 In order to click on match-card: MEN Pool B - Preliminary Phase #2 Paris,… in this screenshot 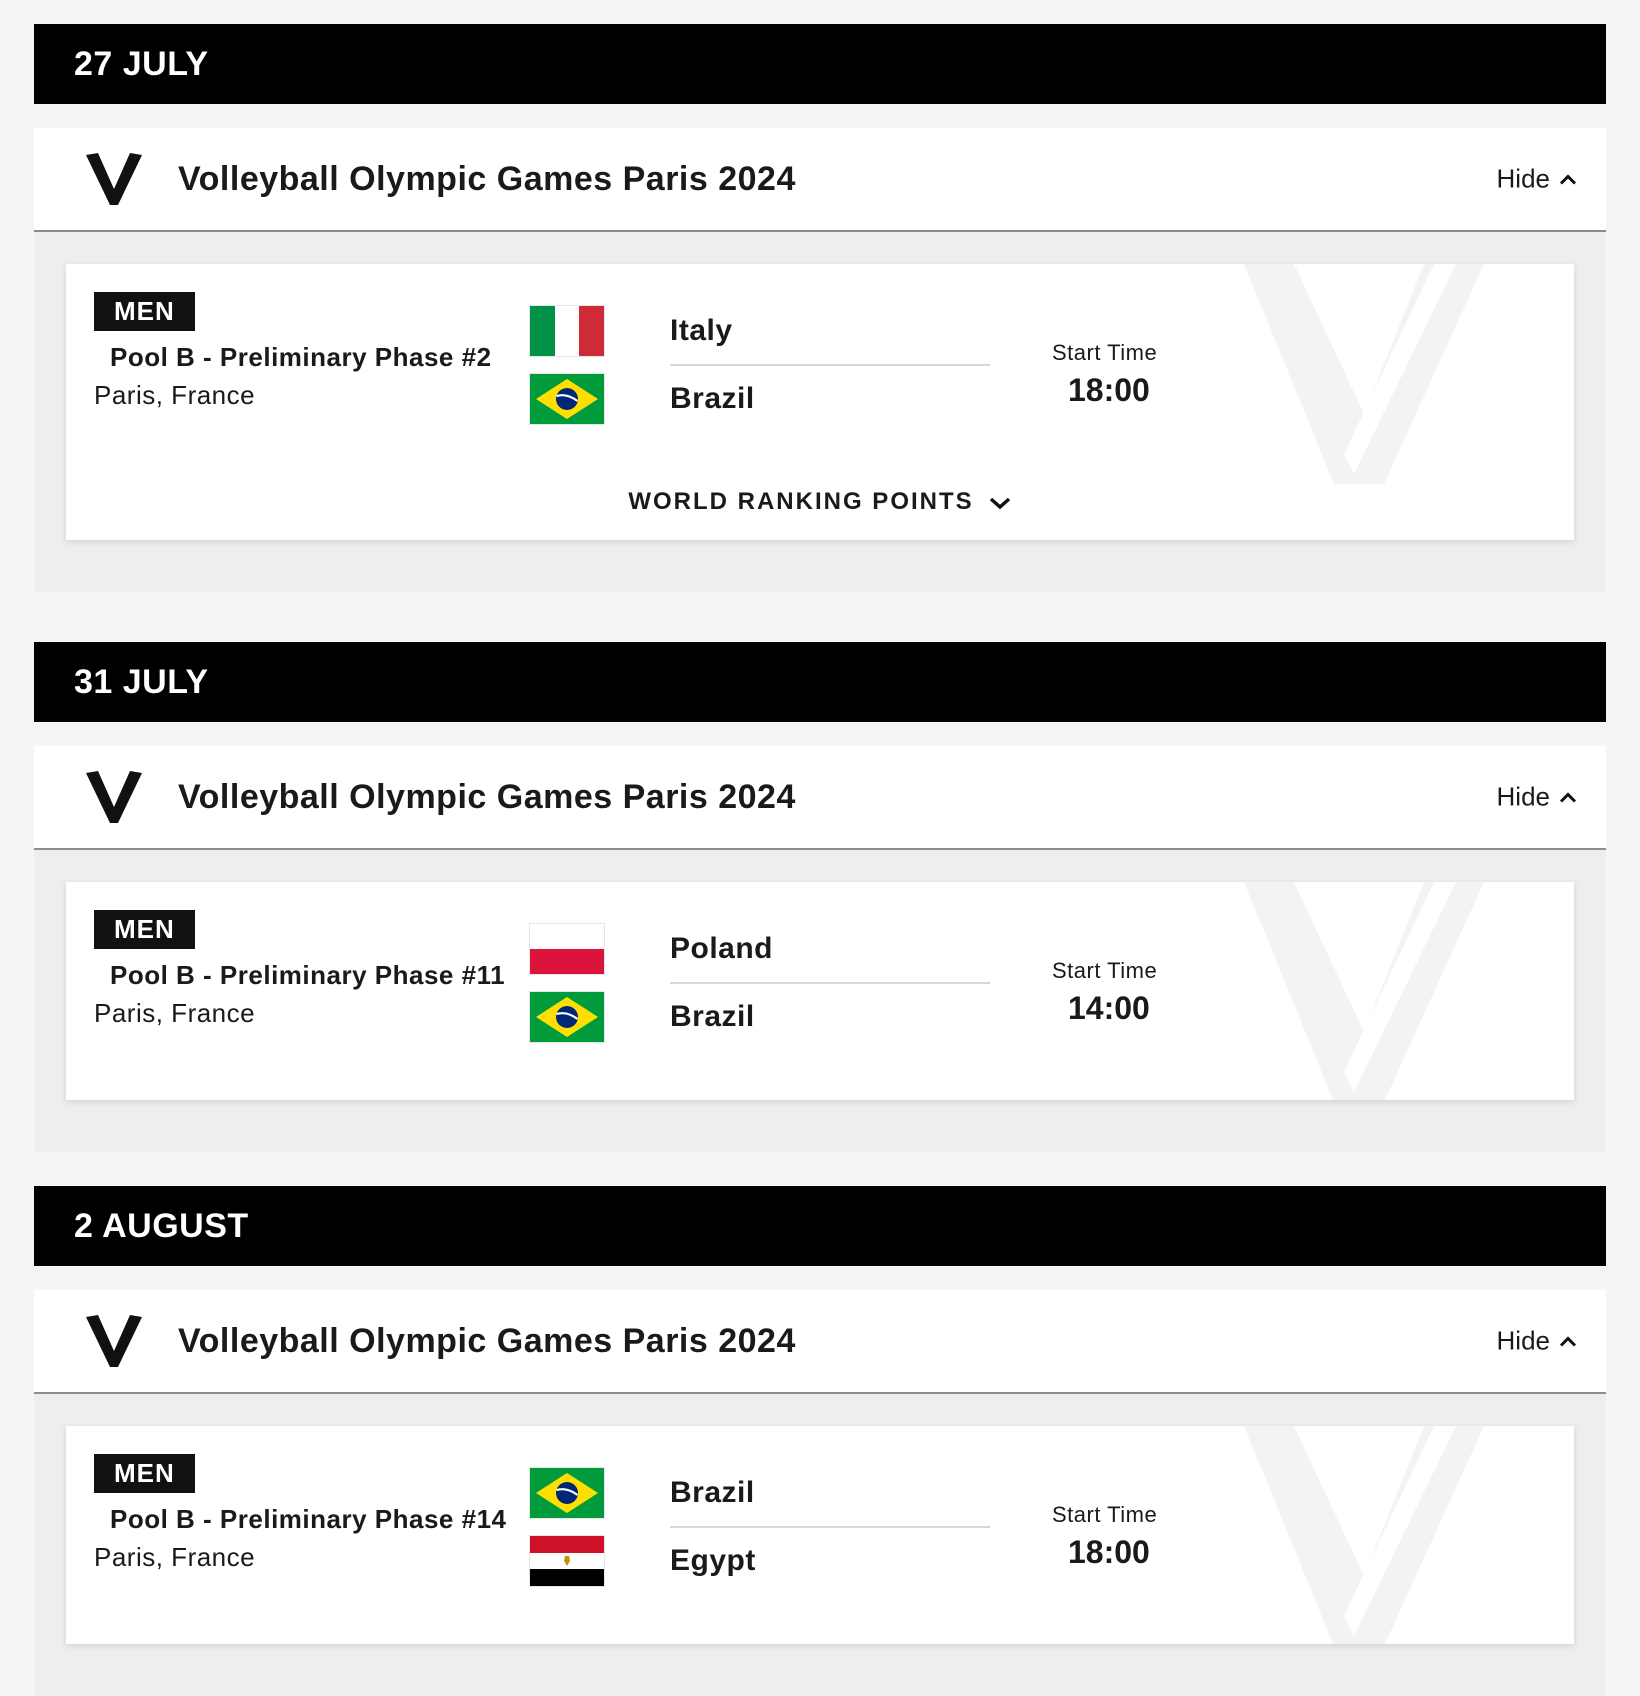, I will do `click(820, 402)`.